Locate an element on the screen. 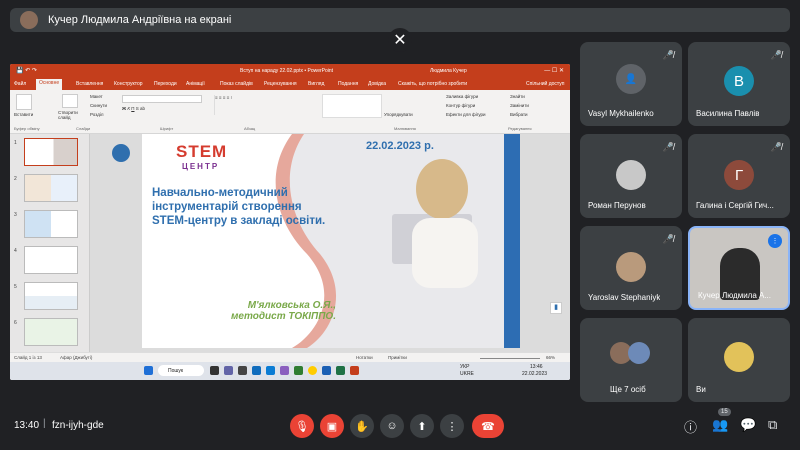 This screenshot has width=800, height=450. select-button: Вибрати is located at coordinates (519, 114).